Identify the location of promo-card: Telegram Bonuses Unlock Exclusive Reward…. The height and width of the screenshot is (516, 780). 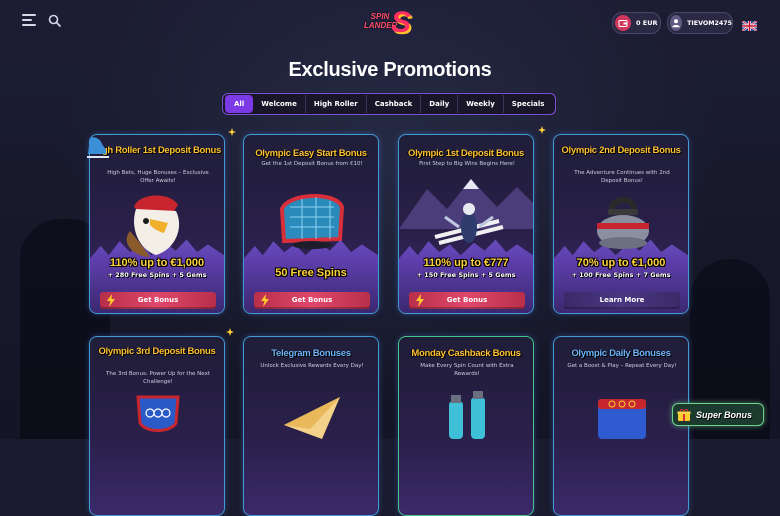
(311, 426).